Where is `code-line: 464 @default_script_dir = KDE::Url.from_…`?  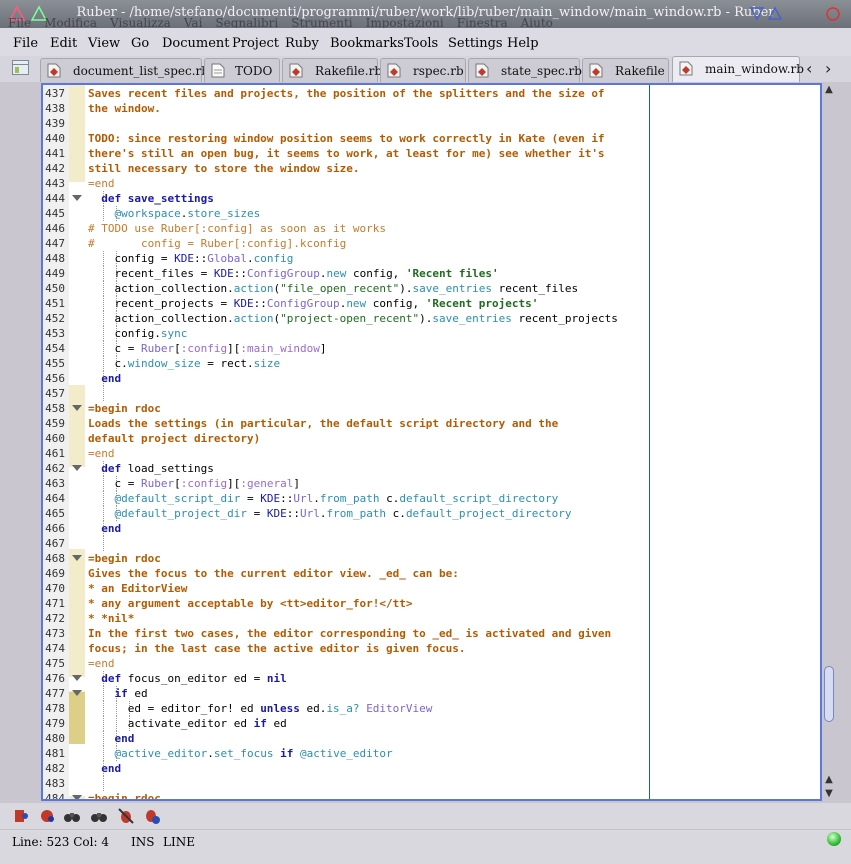
code-line: 464 @default_script_dir = KDE::Url.from_… is located at coordinates (431, 498).